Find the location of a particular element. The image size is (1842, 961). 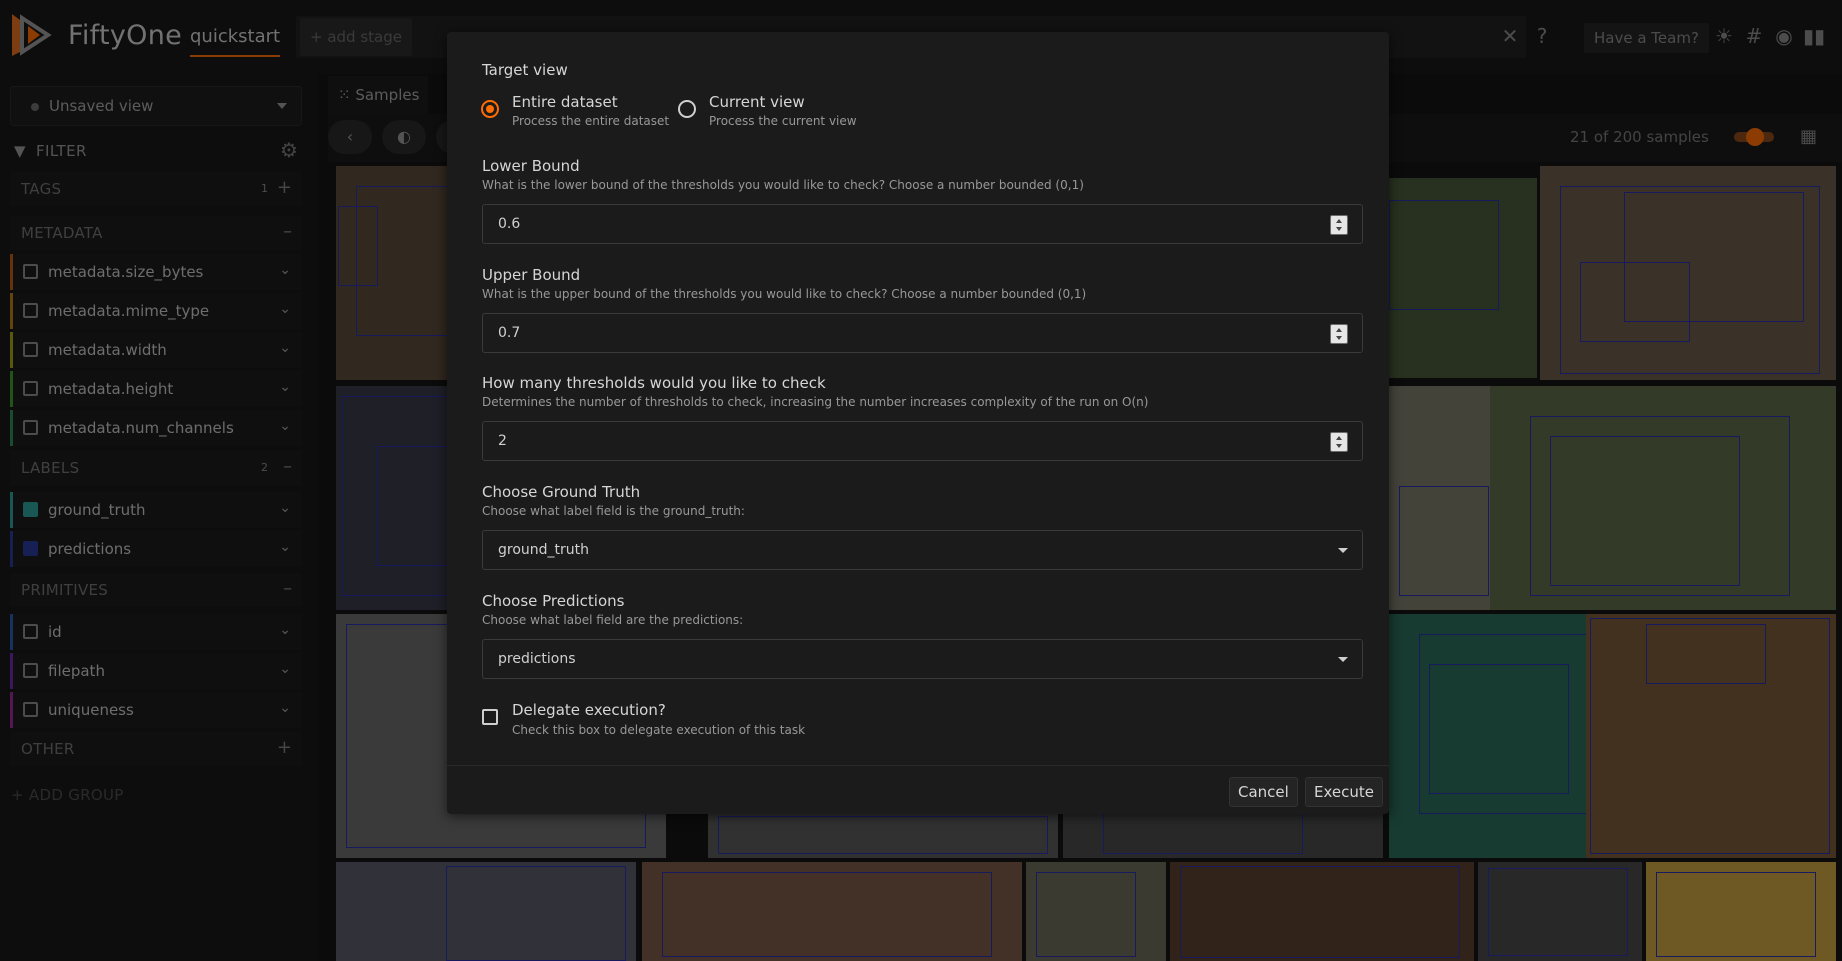

upper-bound-input: 0.7 is located at coordinates (922, 333).